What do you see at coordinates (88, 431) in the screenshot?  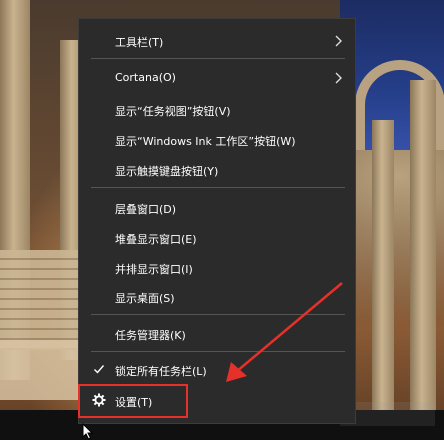 I see `mouse-pointer-icon` at bounding box center [88, 431].